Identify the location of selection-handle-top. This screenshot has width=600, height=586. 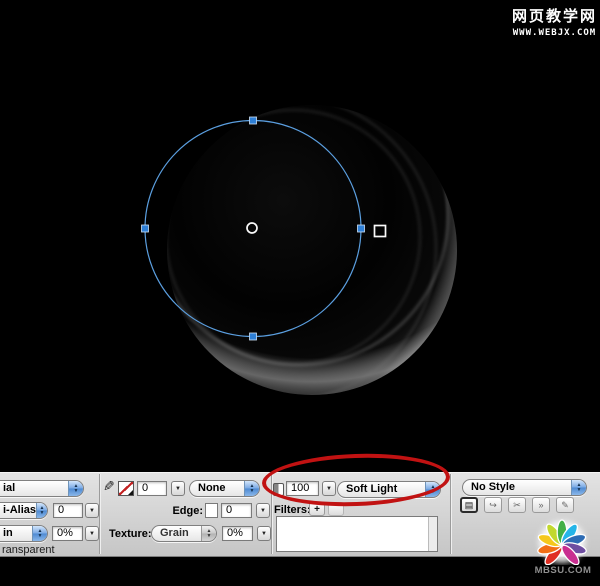
(253, 120).